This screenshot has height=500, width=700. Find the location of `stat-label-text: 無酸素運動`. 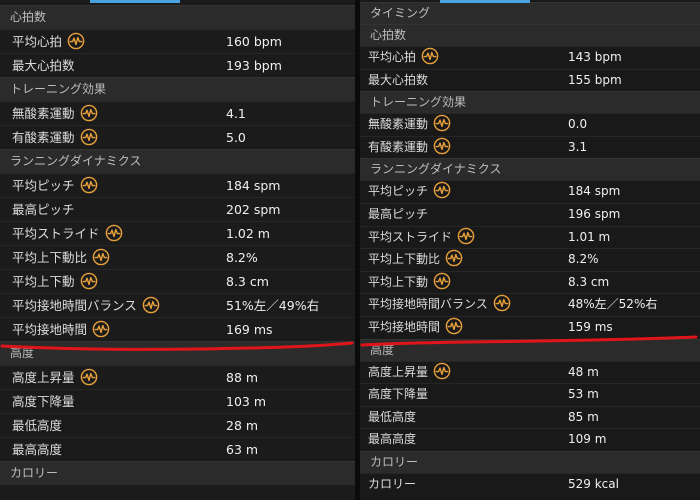

stat-label-text: 無酸素運動 is located at coordinates (43, 113).